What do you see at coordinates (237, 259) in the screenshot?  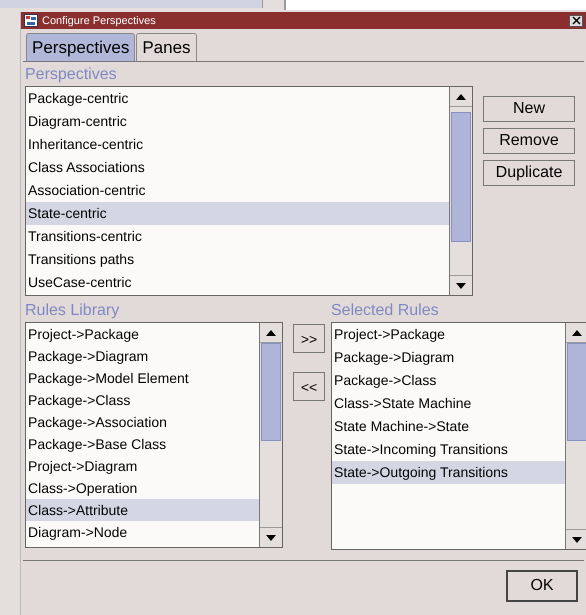 I see `list-item: Transitions paths` at bounding box center [237, 259].